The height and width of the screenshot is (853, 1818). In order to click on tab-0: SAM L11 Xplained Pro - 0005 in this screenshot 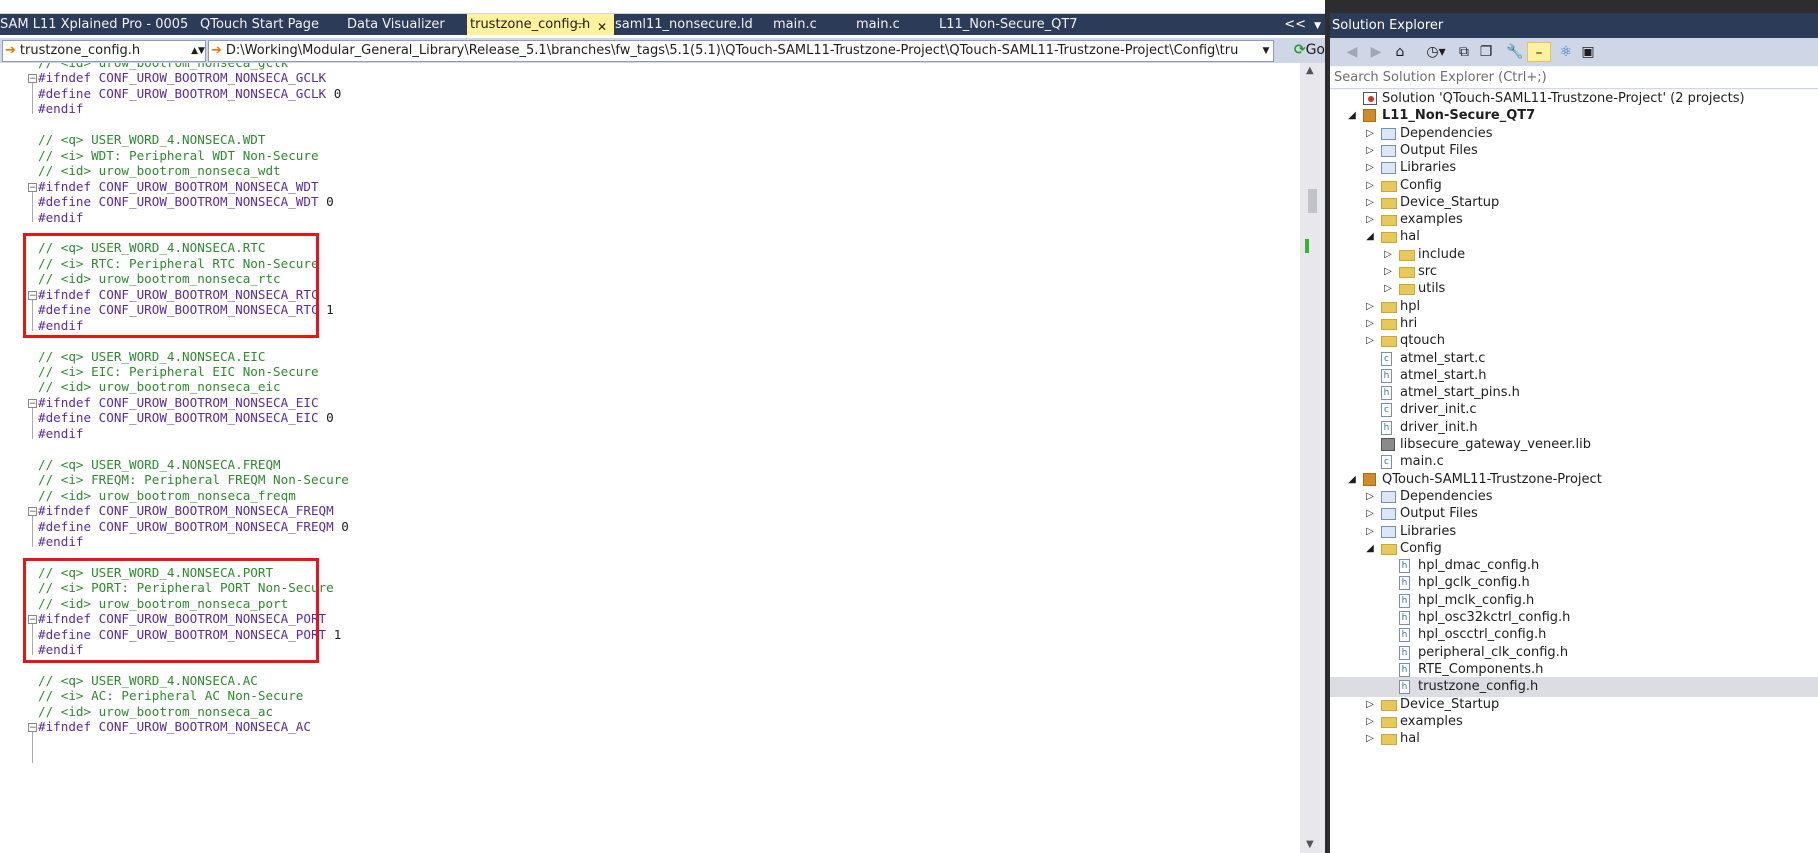, I will do `click(94, 24)`.